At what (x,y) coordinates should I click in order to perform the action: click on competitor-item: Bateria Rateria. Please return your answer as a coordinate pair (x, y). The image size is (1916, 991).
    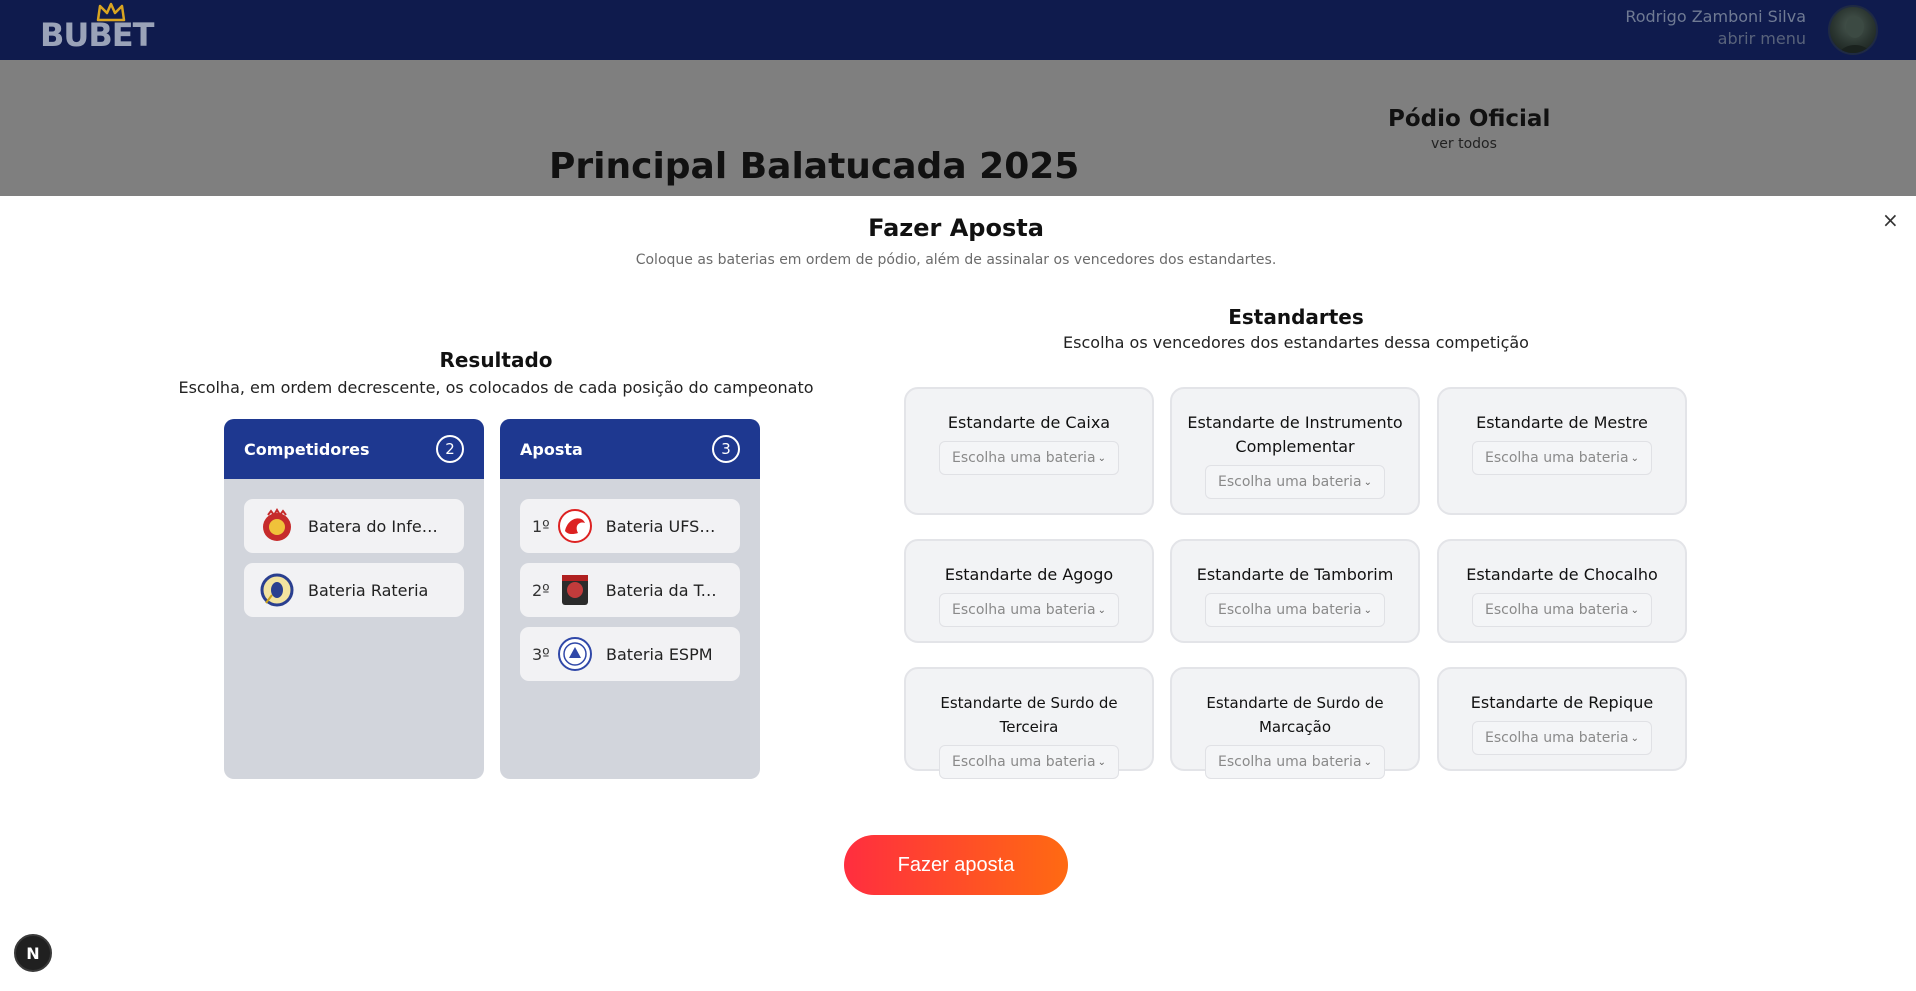
    Looking at the image, I should click on (354, 590).